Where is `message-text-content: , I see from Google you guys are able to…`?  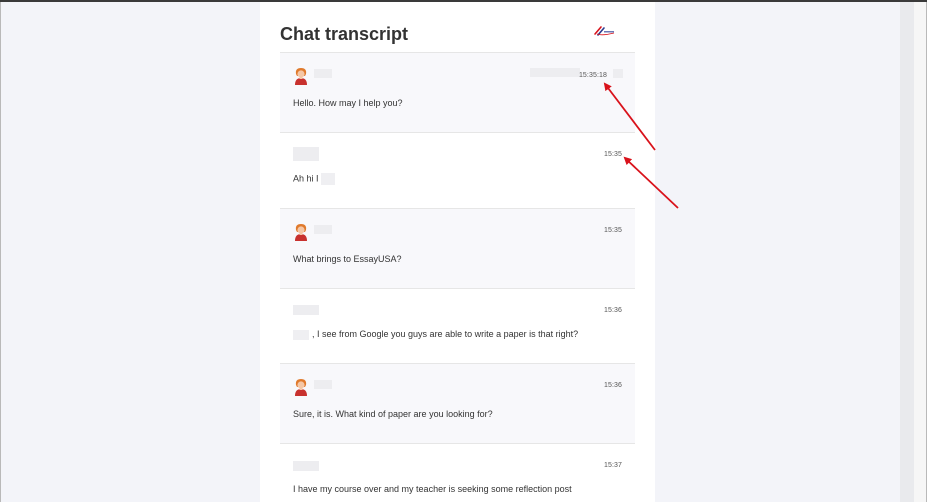
message-text-content: , I see from Google you guys are able to… is located at coordinates (445, 334).